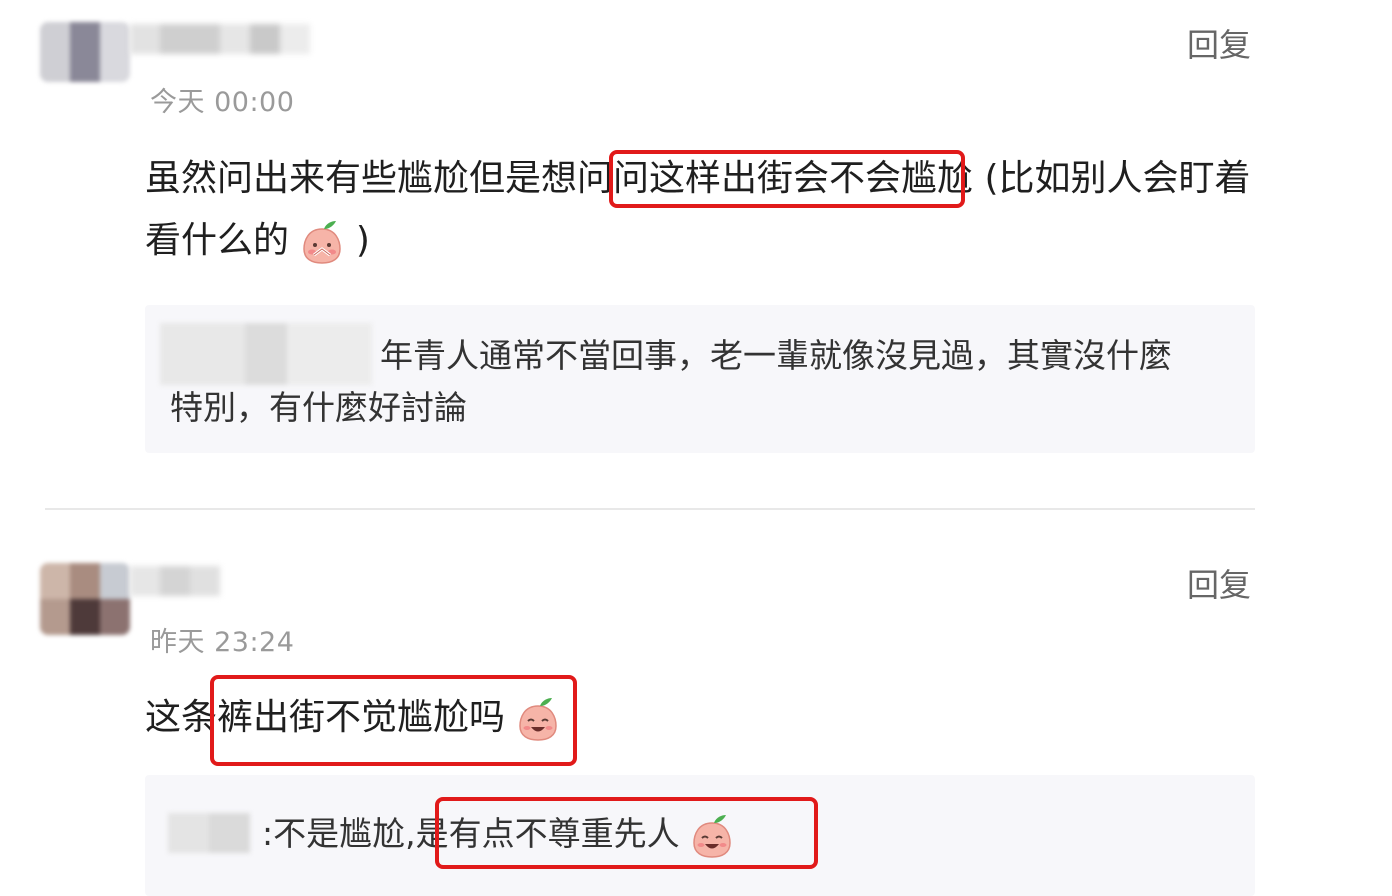 This screenshot has height=896, width=1392. What do you see at coordinates (217, 240) in the screenshot?
I see `comment-text-part: 看什么的` at bounding box center [217, 240].